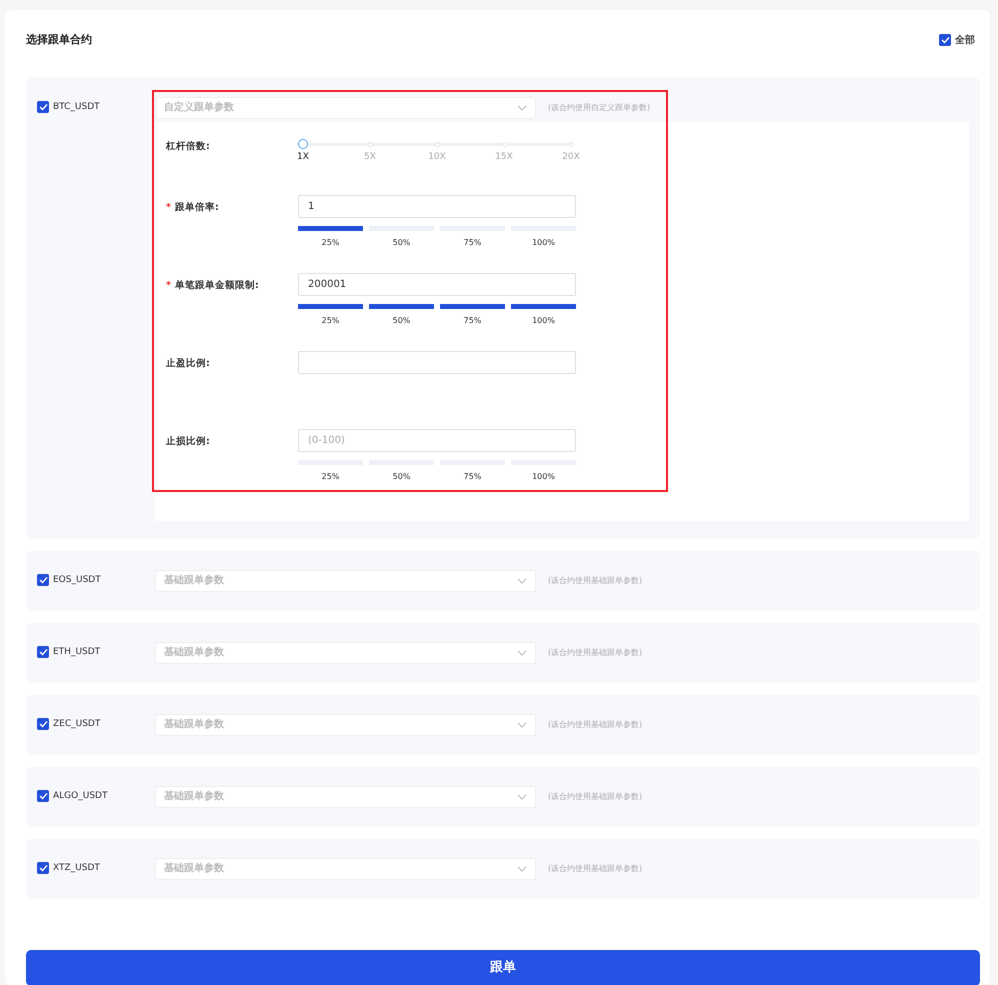  I want to click on section-title: 选择跟单合约, so click(59, 40).